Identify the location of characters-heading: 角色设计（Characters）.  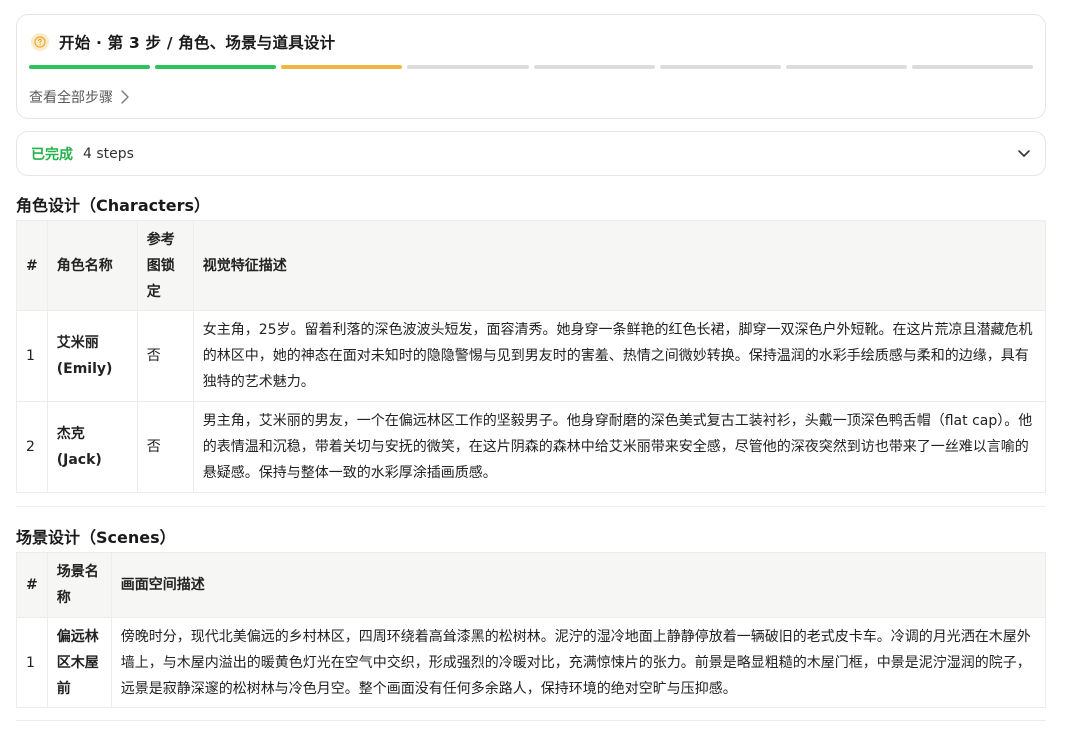
(113, 205).